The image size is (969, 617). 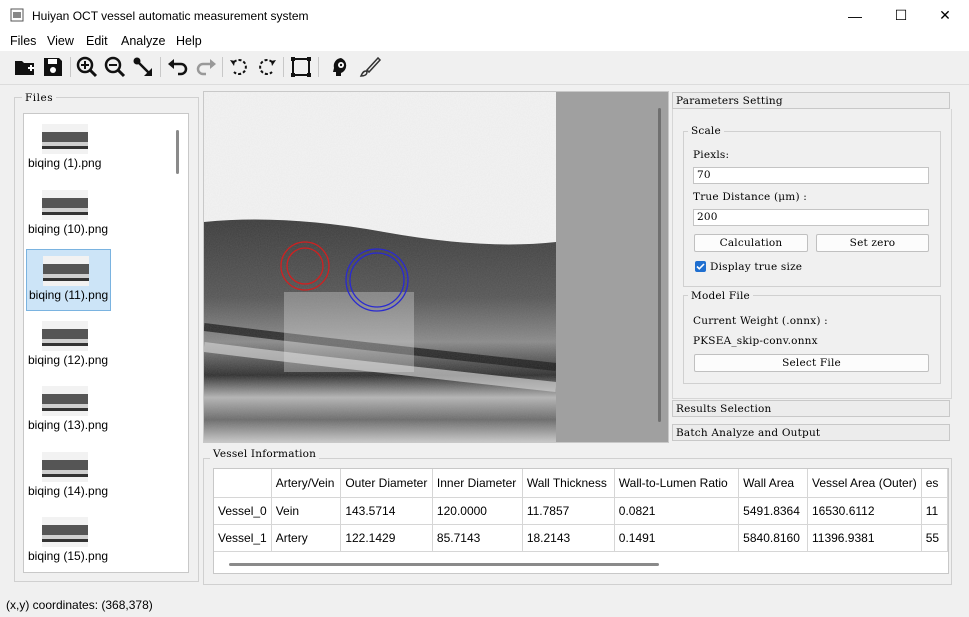 What do you see at coordinates (143, 41) in the screenshot?
I see `menu-analyze: Analyze` at bounding box center [143, 41].